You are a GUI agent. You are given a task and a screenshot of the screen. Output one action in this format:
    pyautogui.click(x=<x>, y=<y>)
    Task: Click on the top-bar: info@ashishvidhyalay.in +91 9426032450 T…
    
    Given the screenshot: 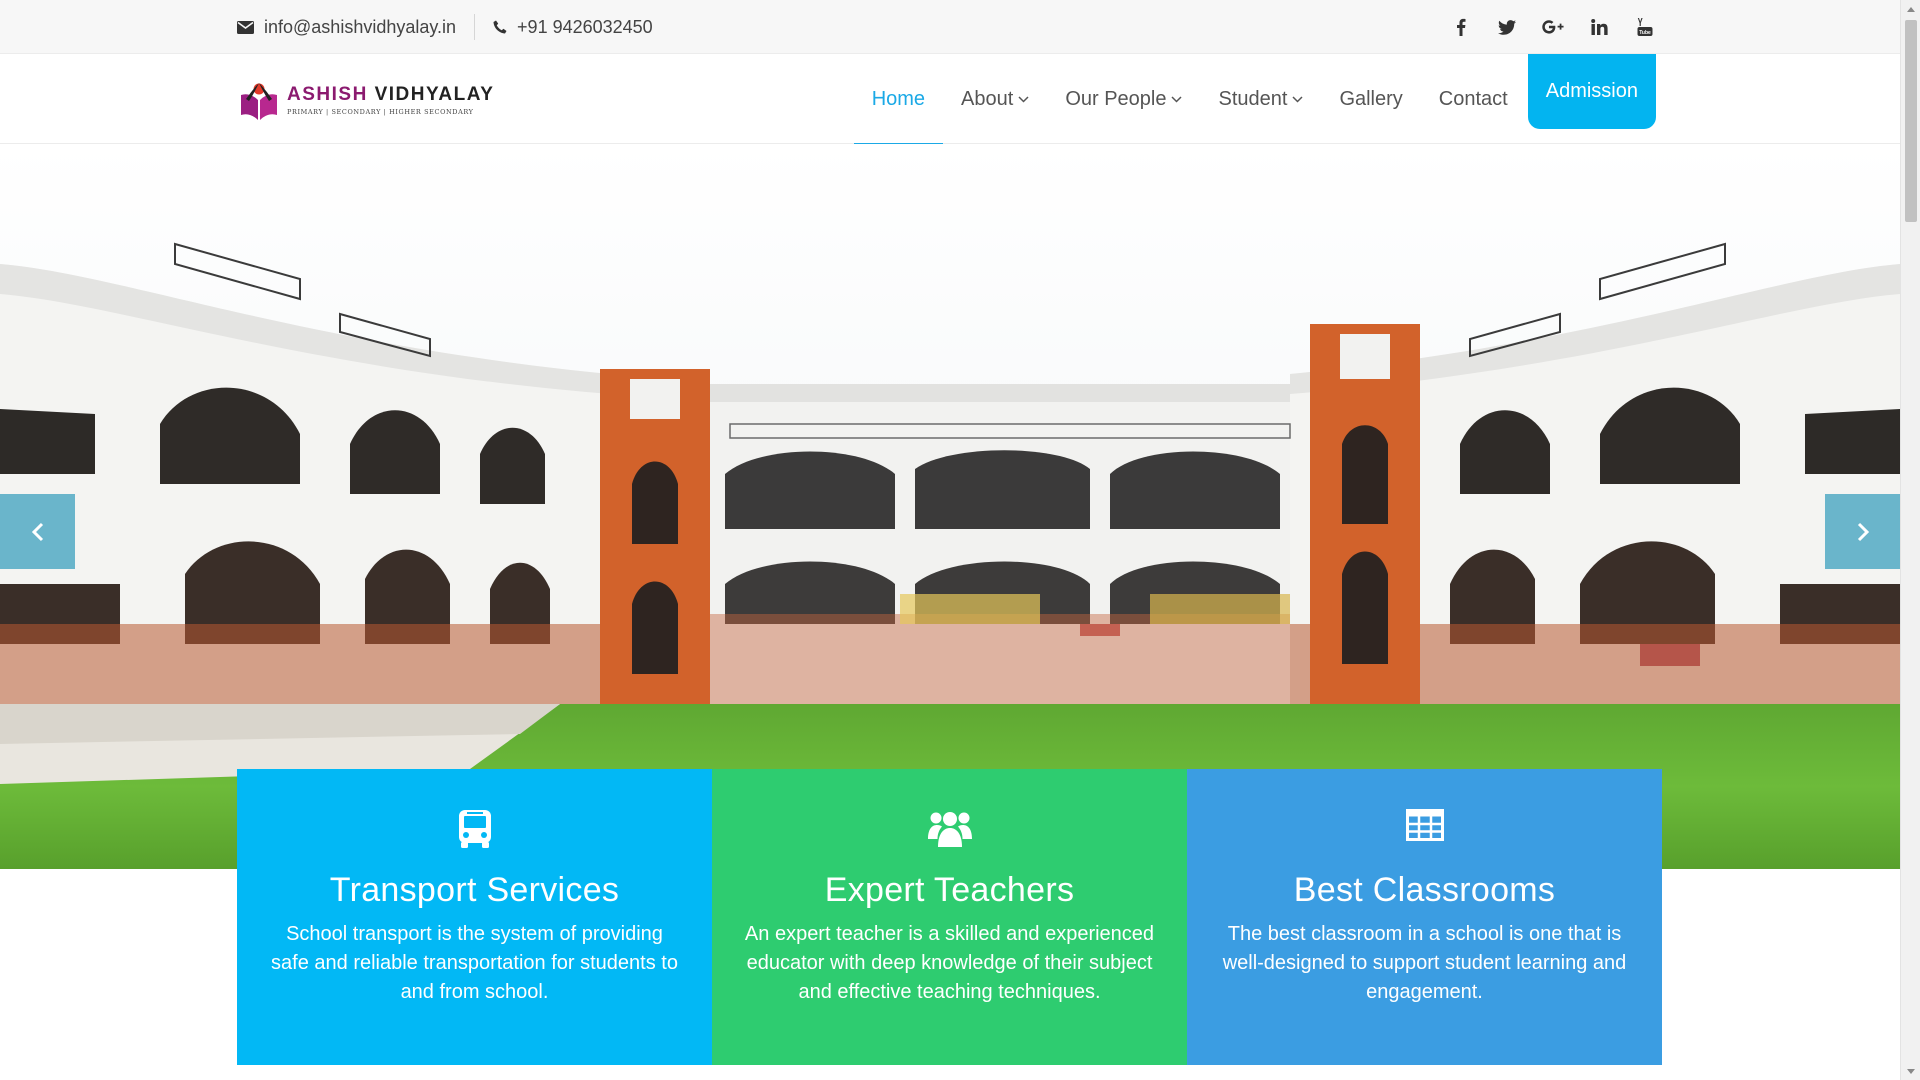 What is the action you would take?
    pyautogui.click(x=950, y=27)
    